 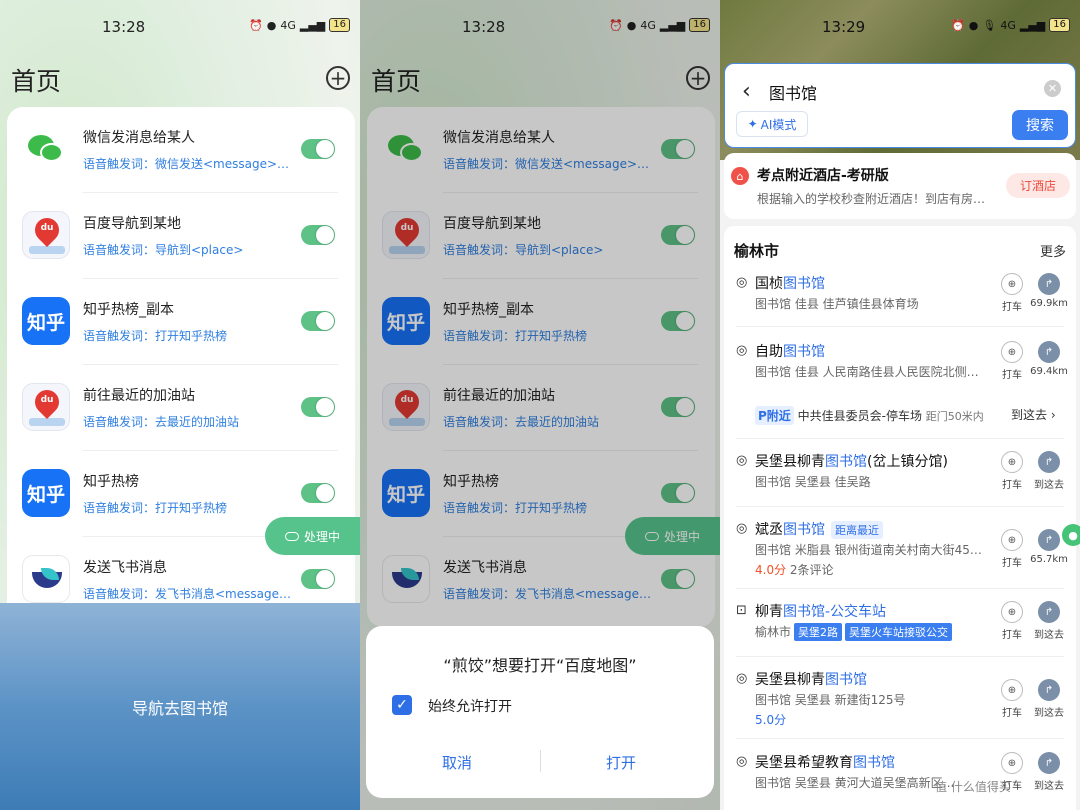 What do you see at coordinates (973, 787) in the screenshot?
I see `watermark: 值 什么值得买` at bounding box center [973, 787].